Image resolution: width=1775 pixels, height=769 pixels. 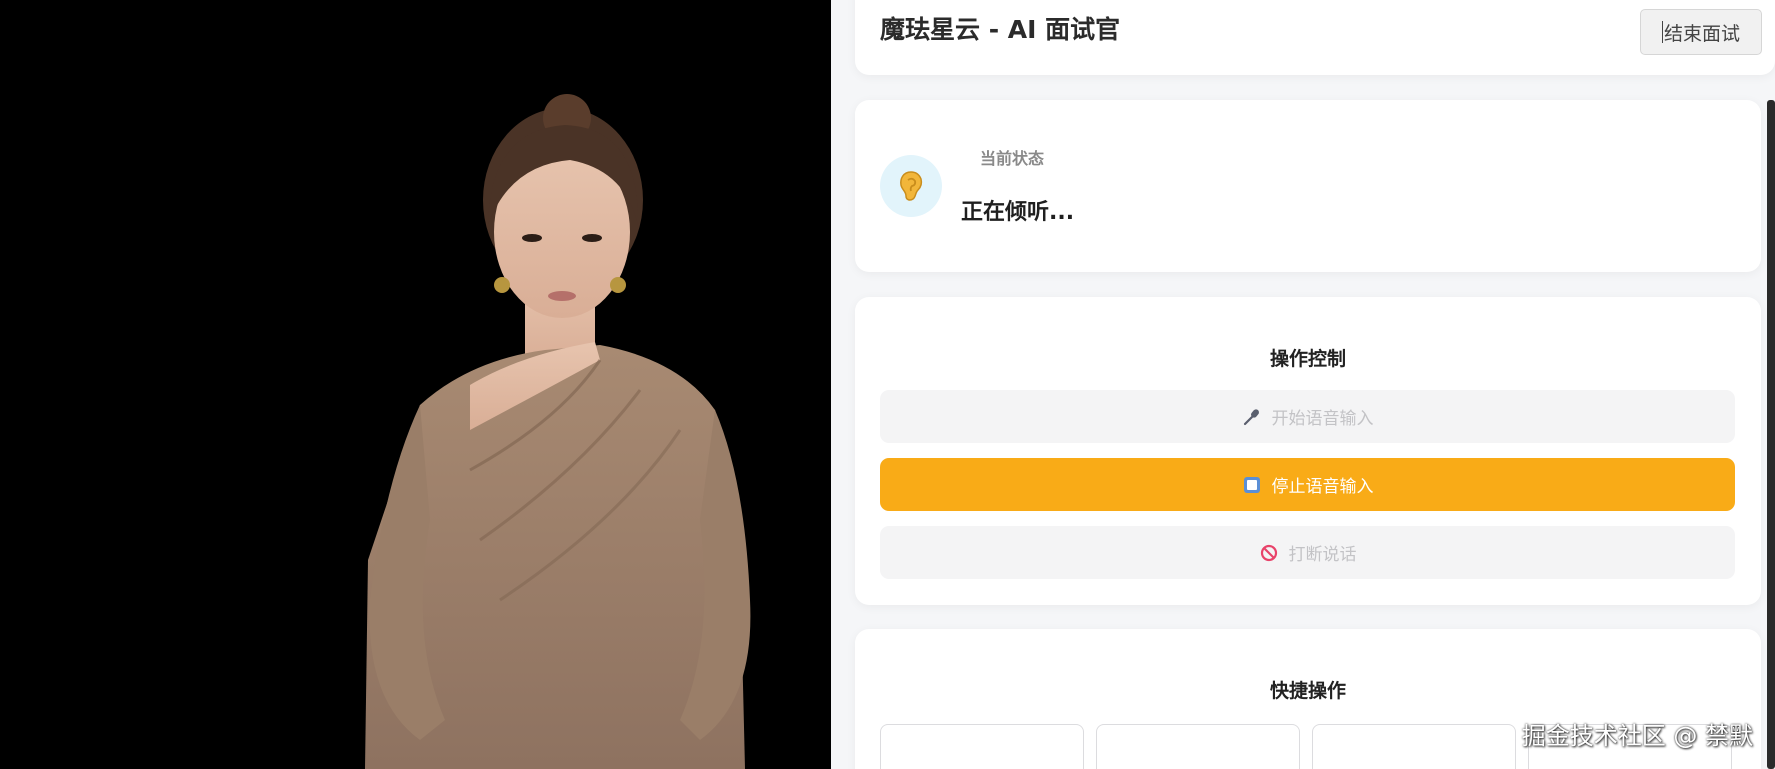 I want to click on start-voice-input-button: 开始语音输入, so click(x=1307, y=416).